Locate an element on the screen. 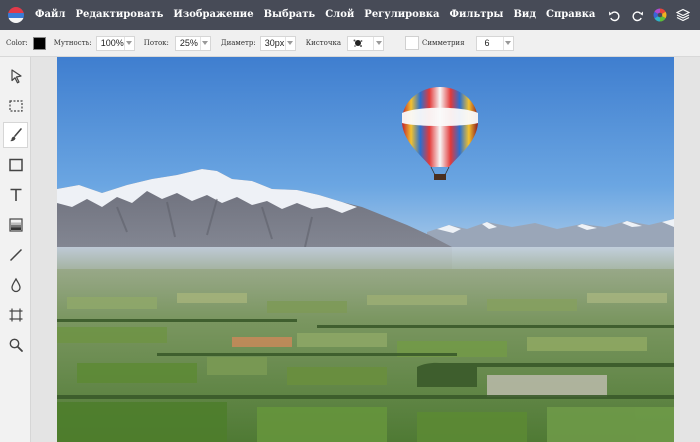  drop-icon is located at coordinates (15, 285).